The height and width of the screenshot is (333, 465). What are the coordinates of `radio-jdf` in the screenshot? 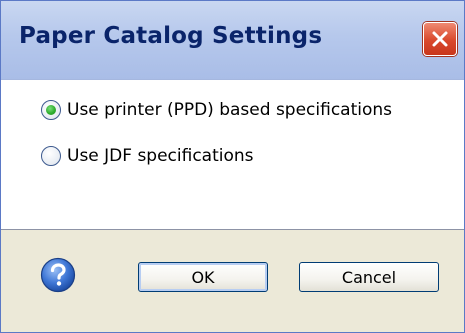 It's located at (51, 156).